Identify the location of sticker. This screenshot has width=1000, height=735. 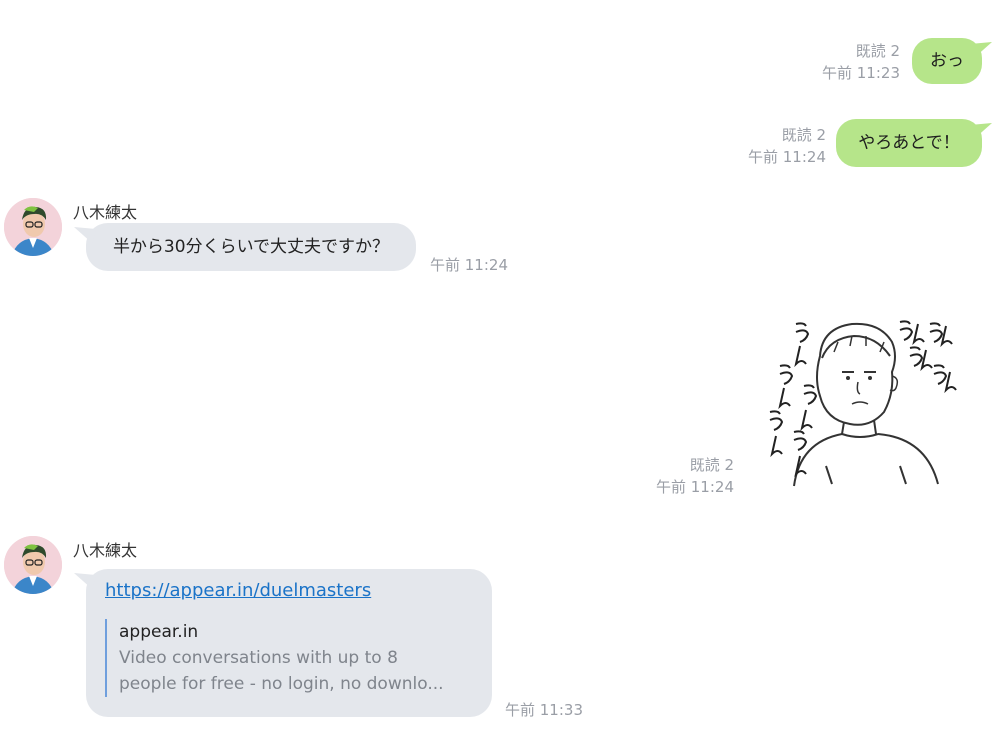
(865, 403).